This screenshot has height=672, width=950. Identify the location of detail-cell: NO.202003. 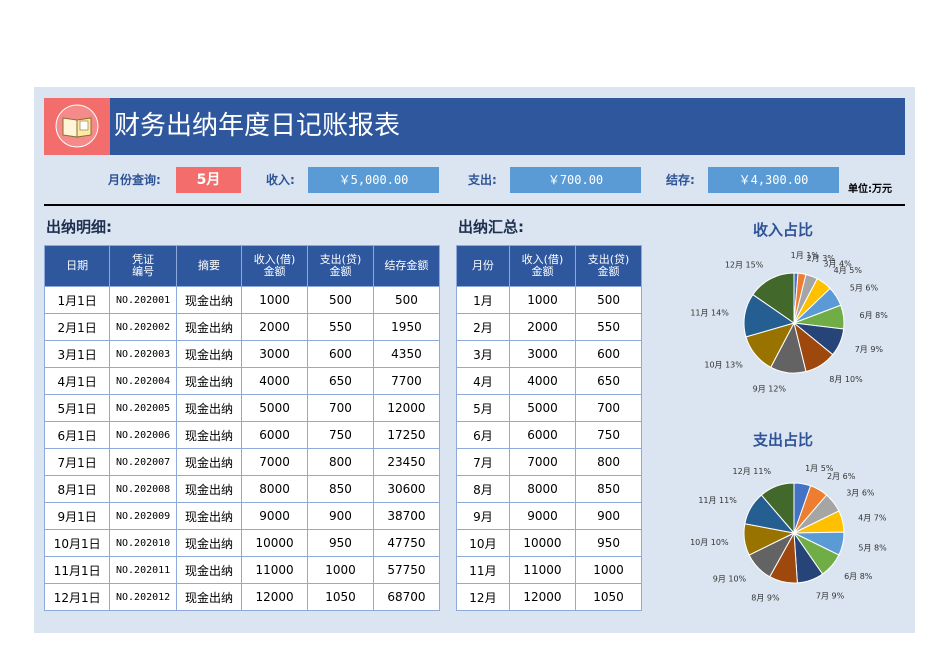
(143, 354).